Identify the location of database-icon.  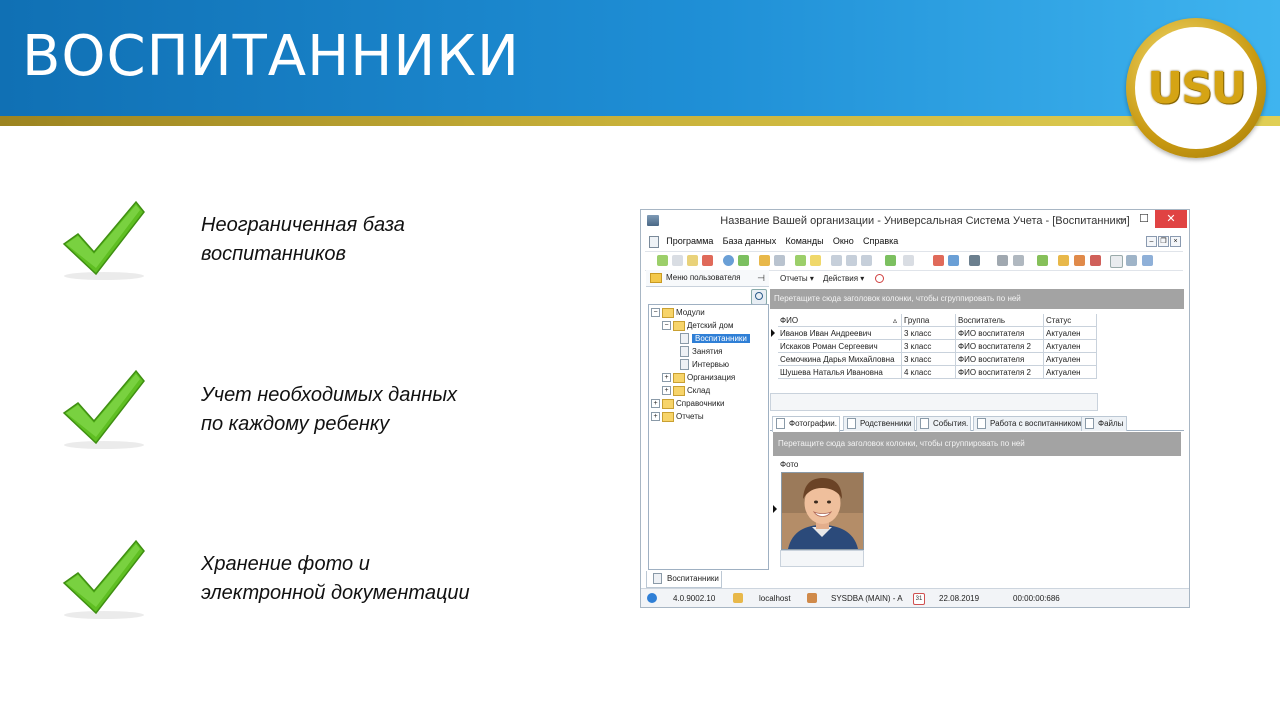
(738, 598).